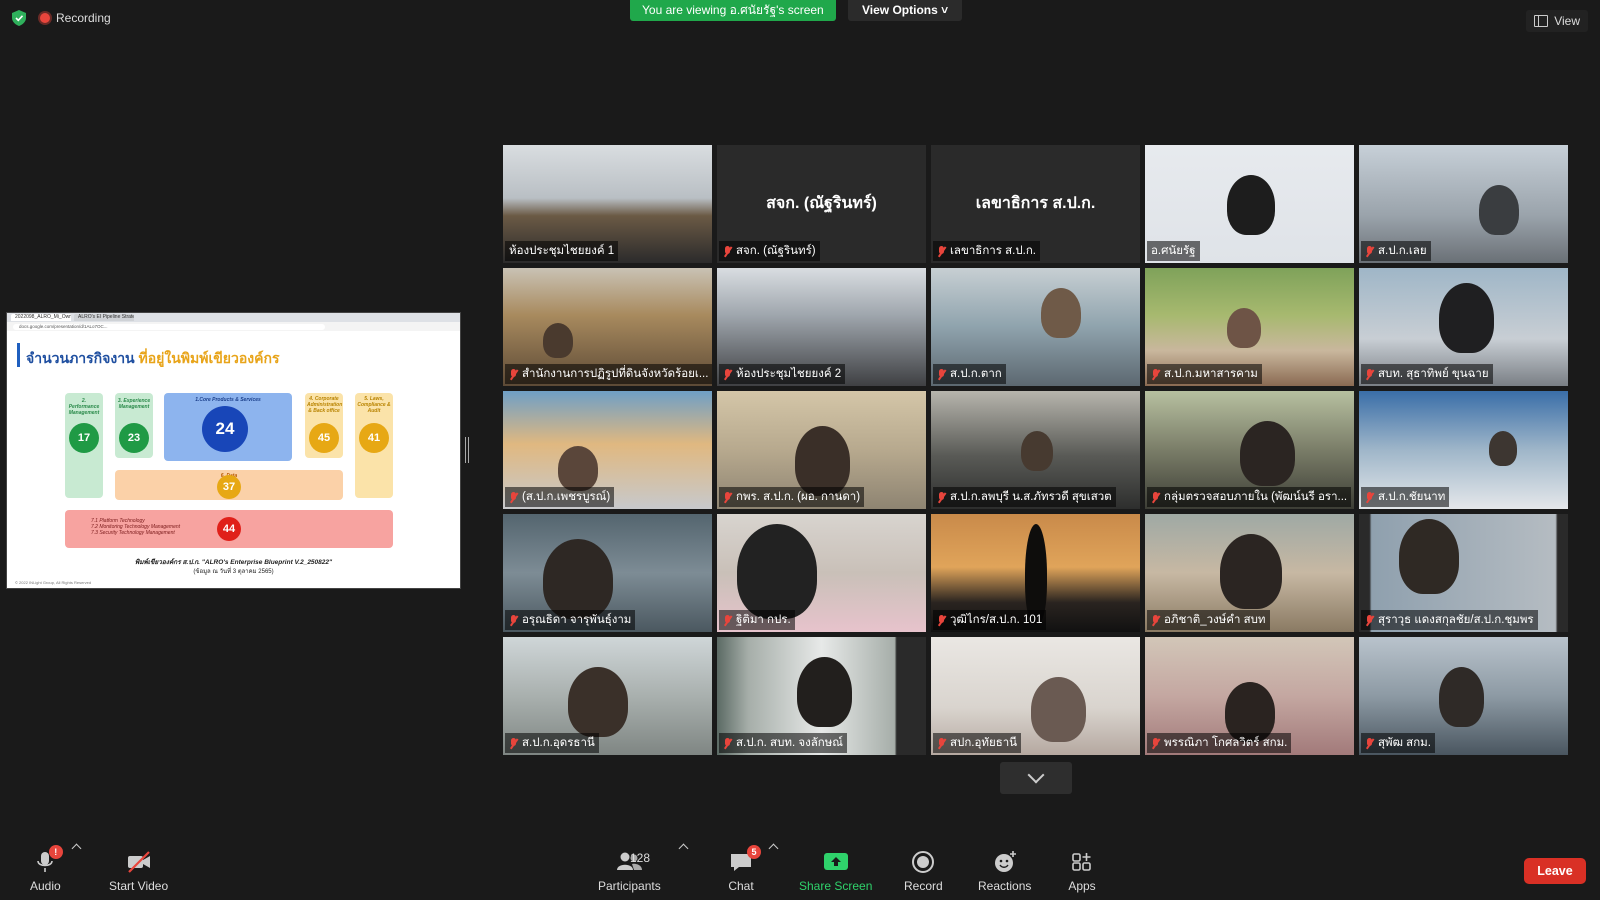  What do you see at coordinates (1249, 696) in the screenshot?
I see `participant-tile: พรรณิภา โกศลวิตร์ สกม.` at bounding box center [1249, 696].